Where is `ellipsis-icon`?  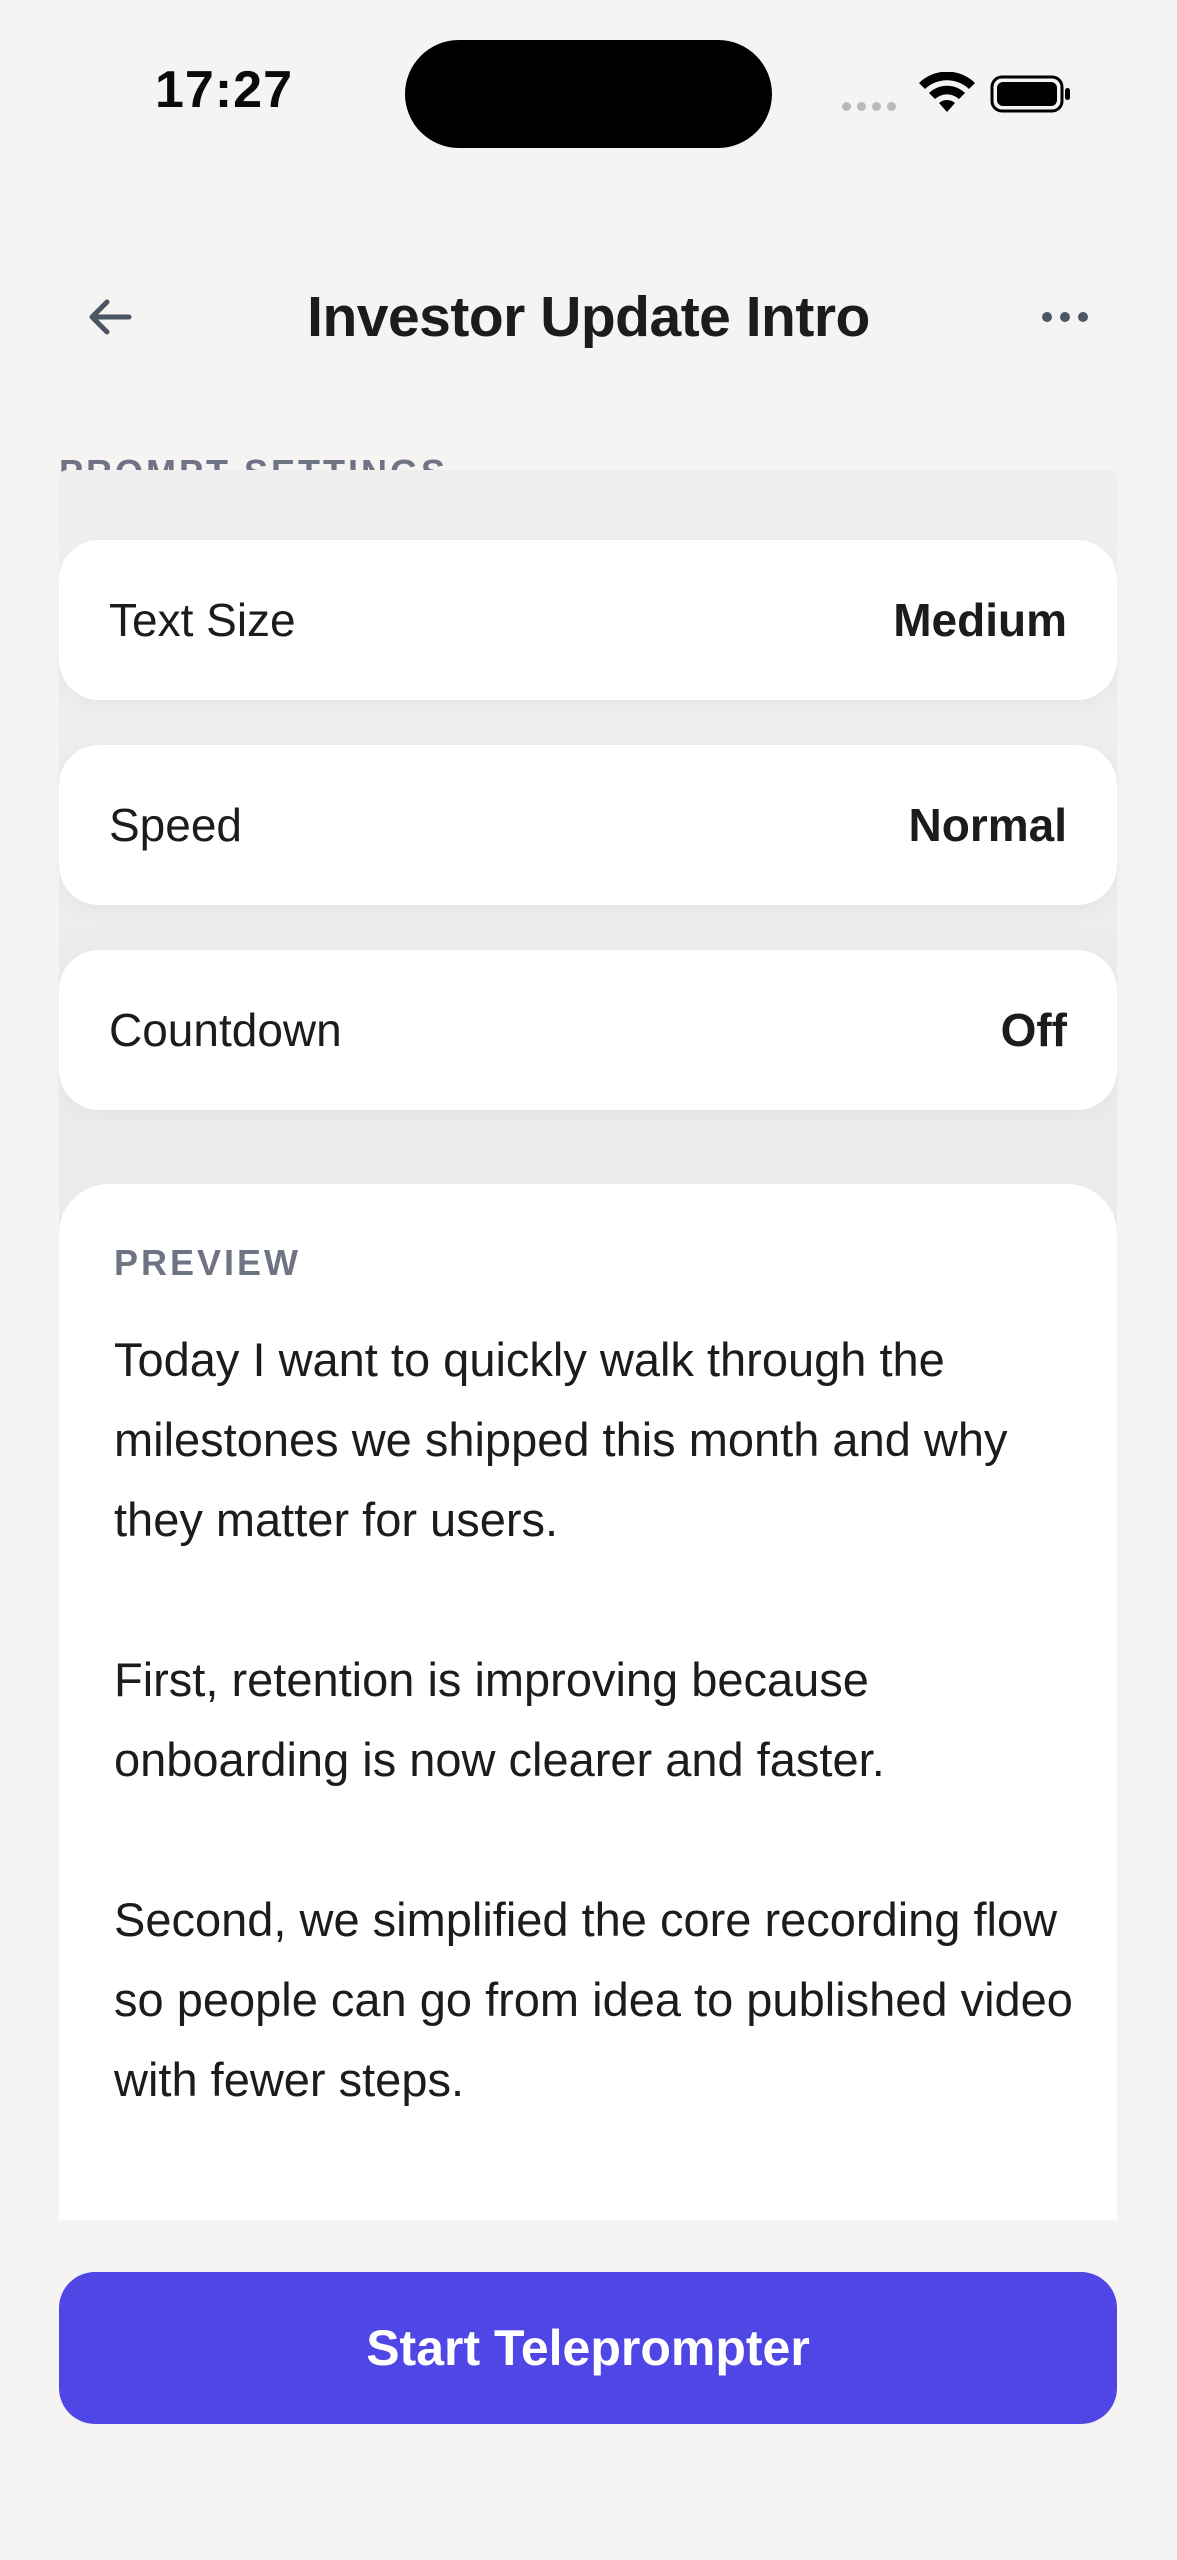
ellipsis-icon is located at coordinates (1065, 317).